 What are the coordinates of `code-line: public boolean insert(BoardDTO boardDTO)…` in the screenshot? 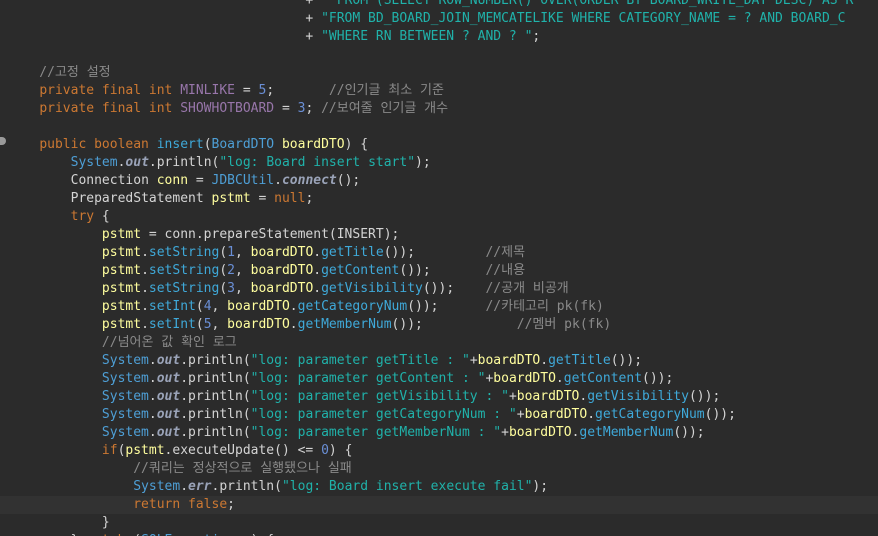 It's located at (439, 145).